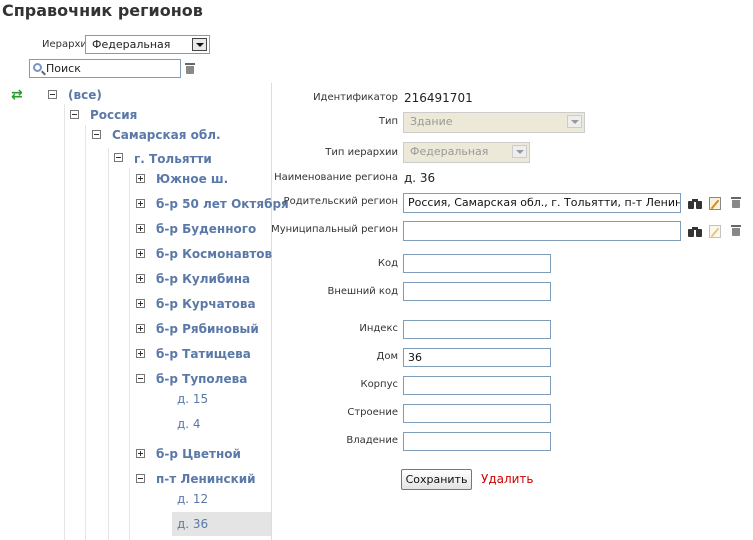  I want to click on municipal-region-field, so click(542, 231).